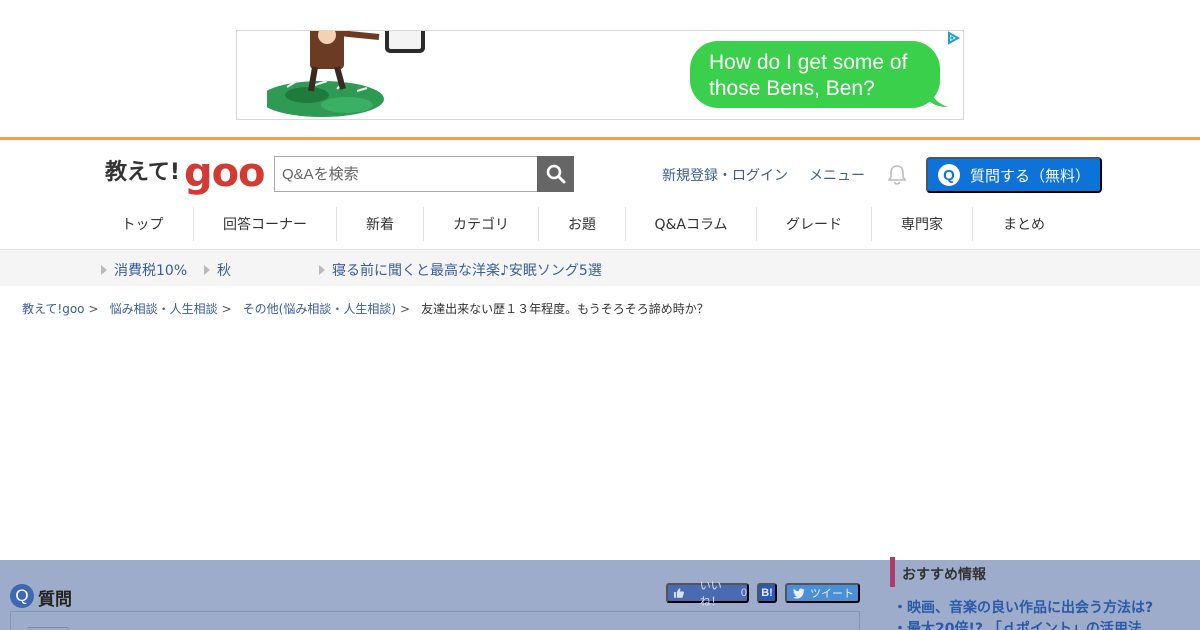 The image size is (1200, 630). What do you see at coordinates (1024, 224) in the screenshot?
I see `nav-summary: まとめ` at bounding box center [1024, 224].